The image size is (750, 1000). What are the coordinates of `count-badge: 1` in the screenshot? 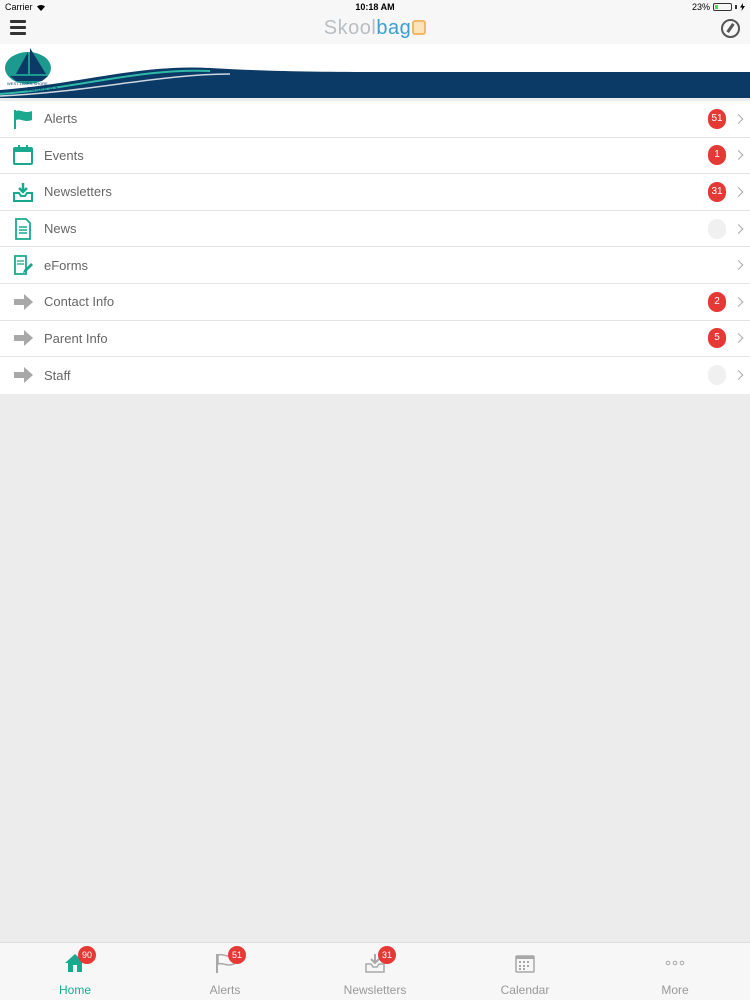 It's located at (717, 155).